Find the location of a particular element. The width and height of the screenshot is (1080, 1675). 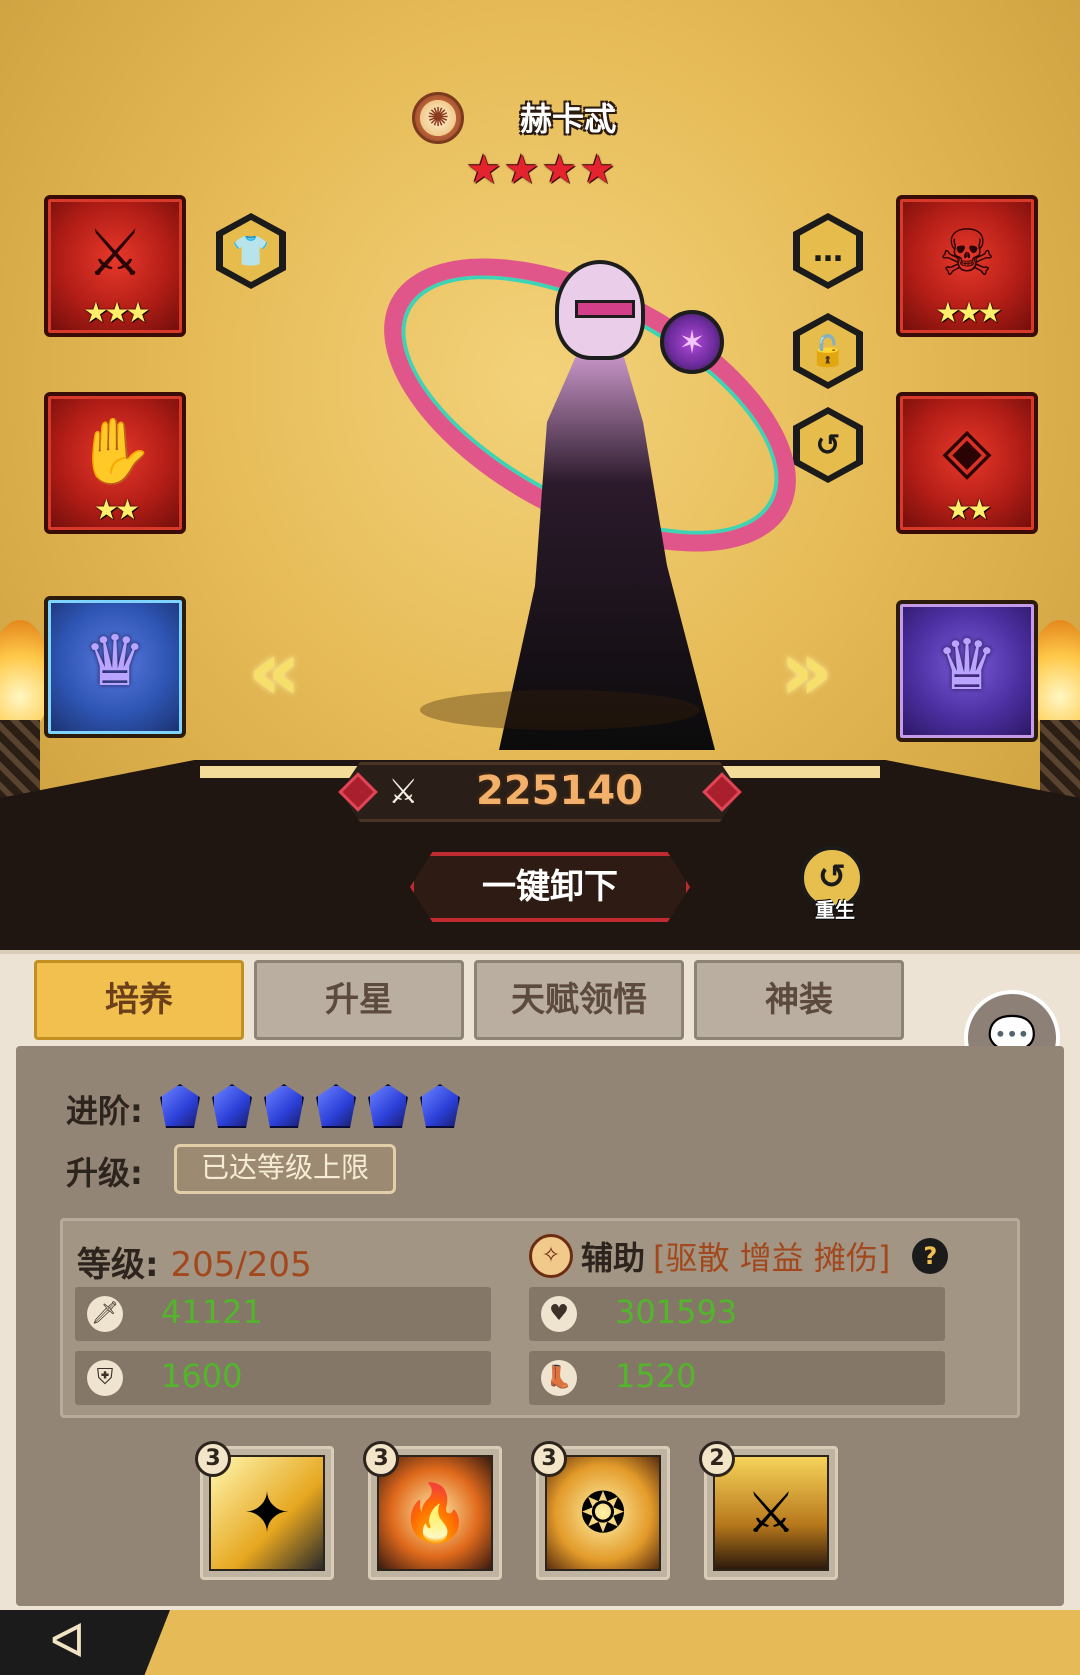

equip-slot-helmet: ☠ ★★★ is located at coordinates (967, 266).